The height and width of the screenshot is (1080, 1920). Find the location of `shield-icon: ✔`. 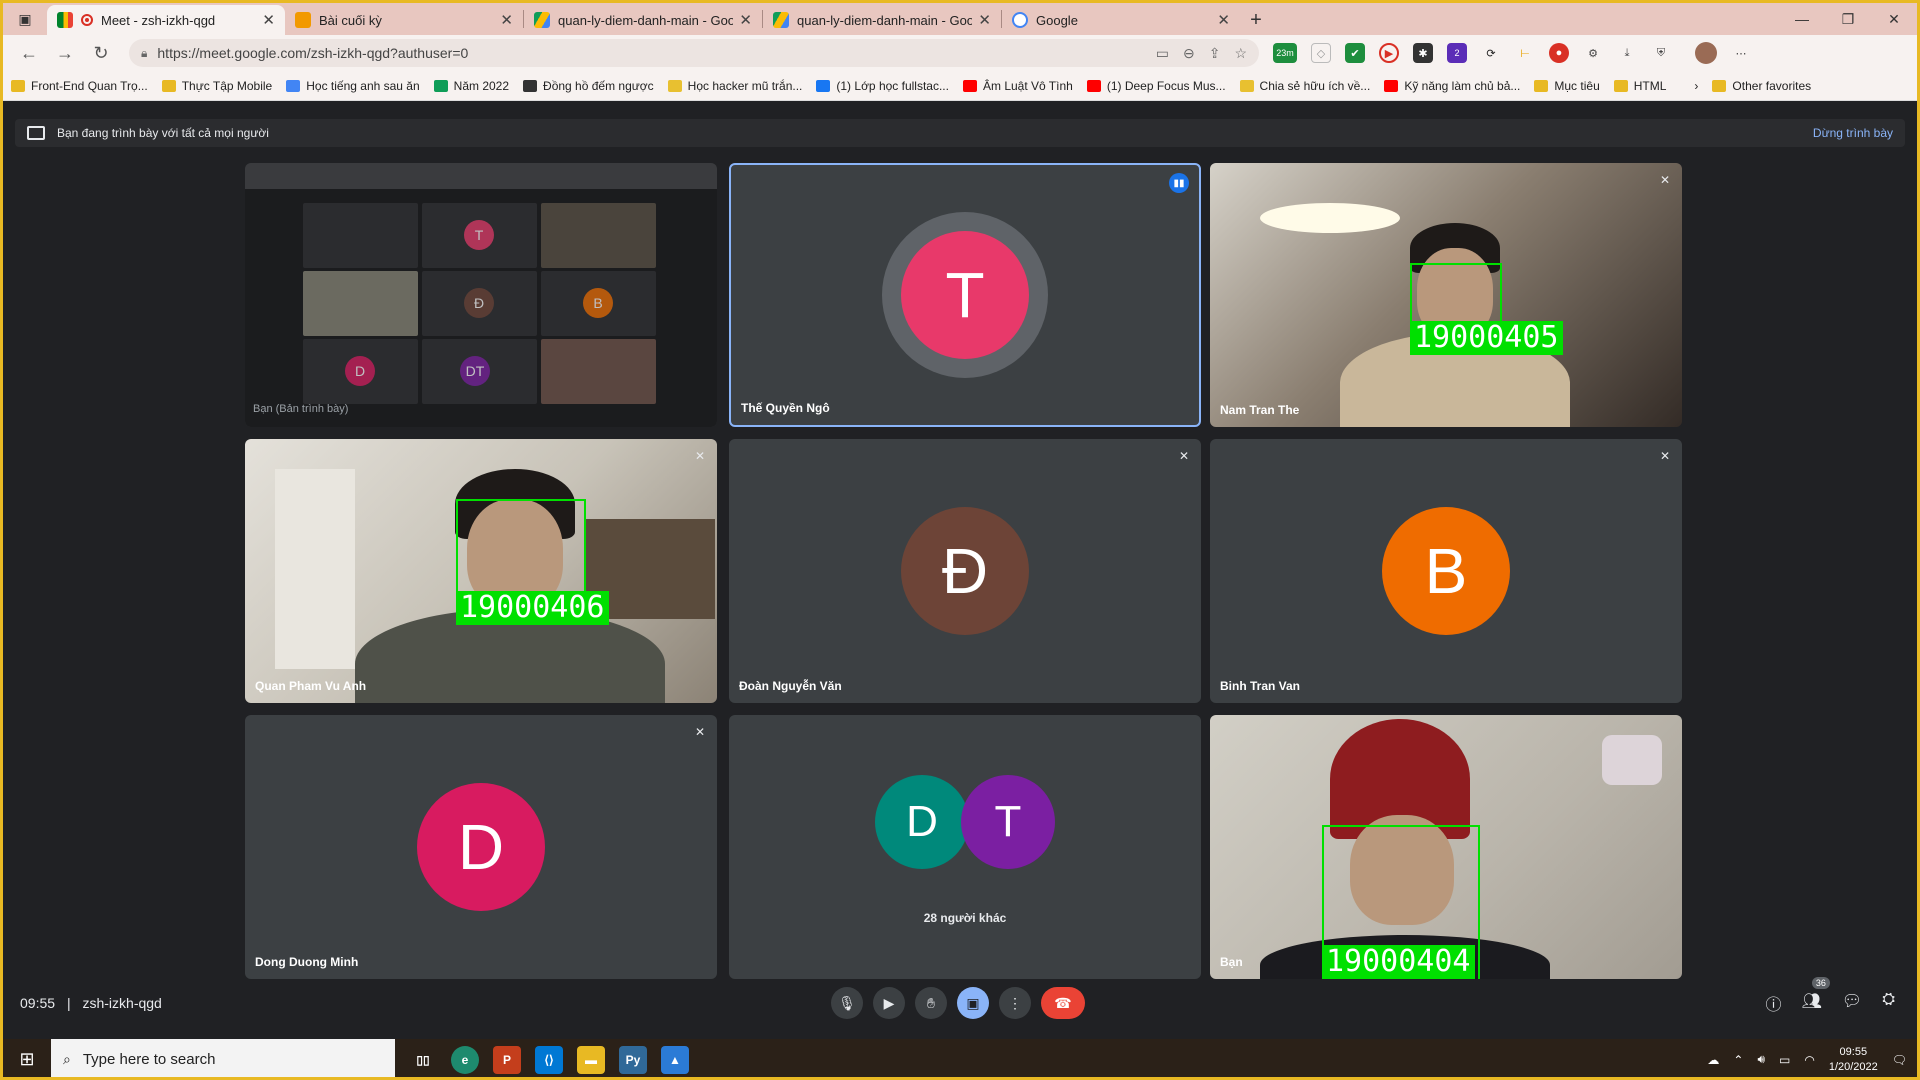

shield-icon: ✔ is located at coordinates (1355, 53).